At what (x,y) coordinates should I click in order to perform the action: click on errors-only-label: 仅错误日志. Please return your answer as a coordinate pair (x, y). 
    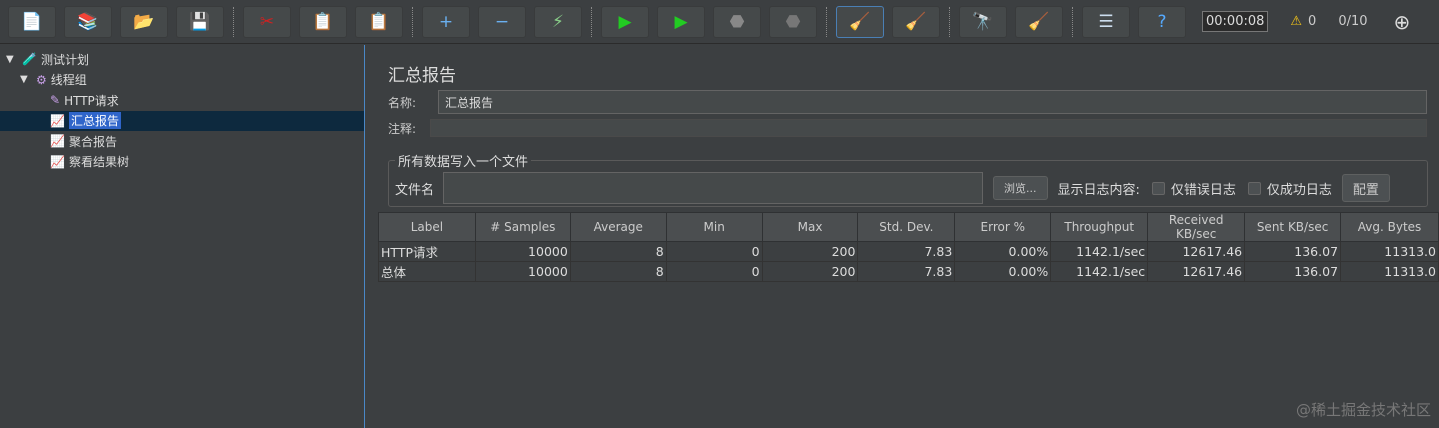
    Looking at the image, I should click on (1203, 190).